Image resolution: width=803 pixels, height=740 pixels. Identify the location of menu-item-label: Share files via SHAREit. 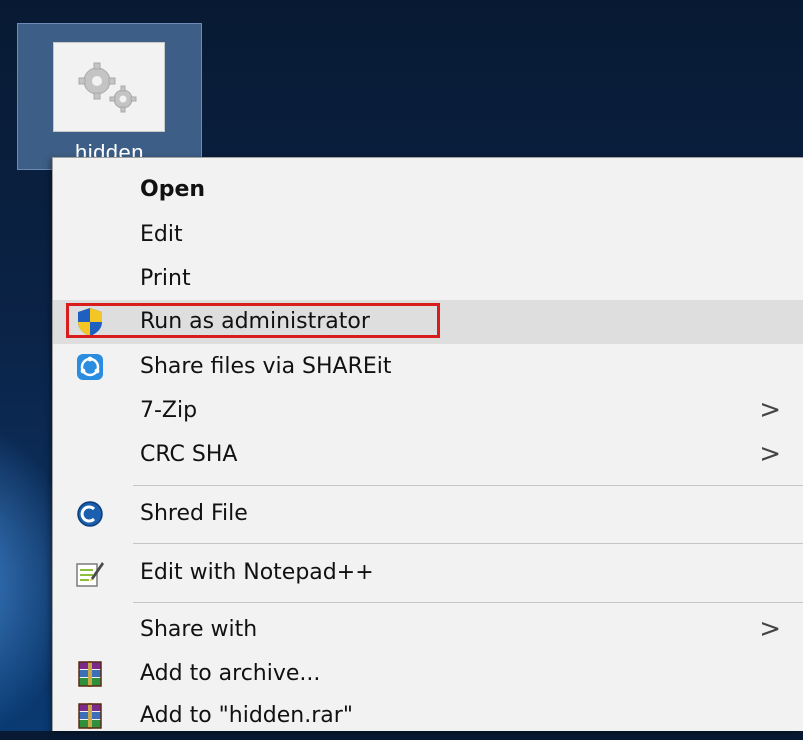
(266, 366).